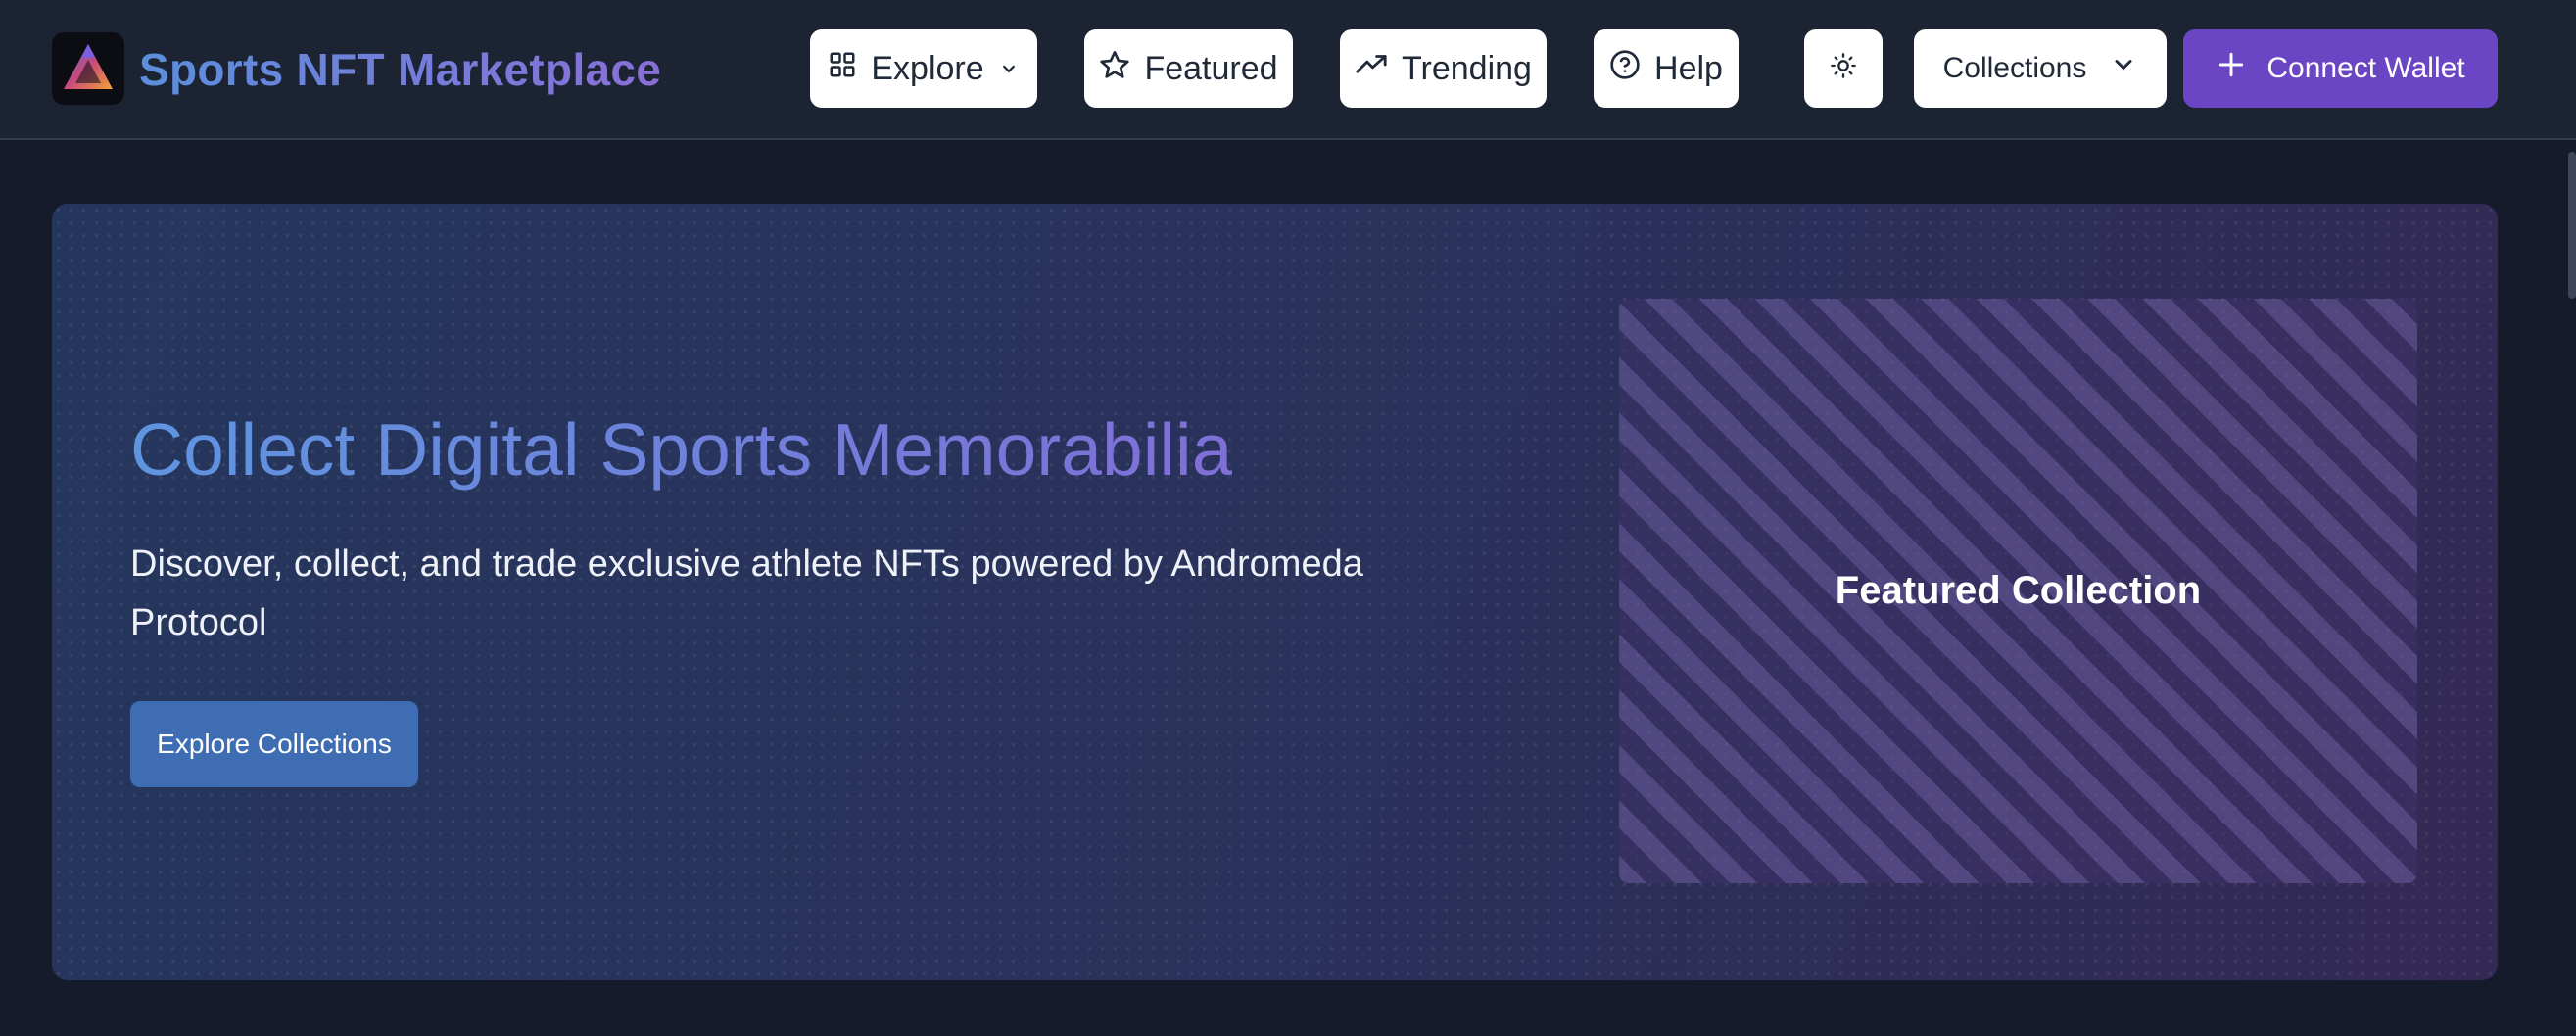 The width and height of the screenshot is (2576, 1036). Describe the element at coordinates (1688, 68) in the screenshot. I see `help-nav-label: Help` at that location.